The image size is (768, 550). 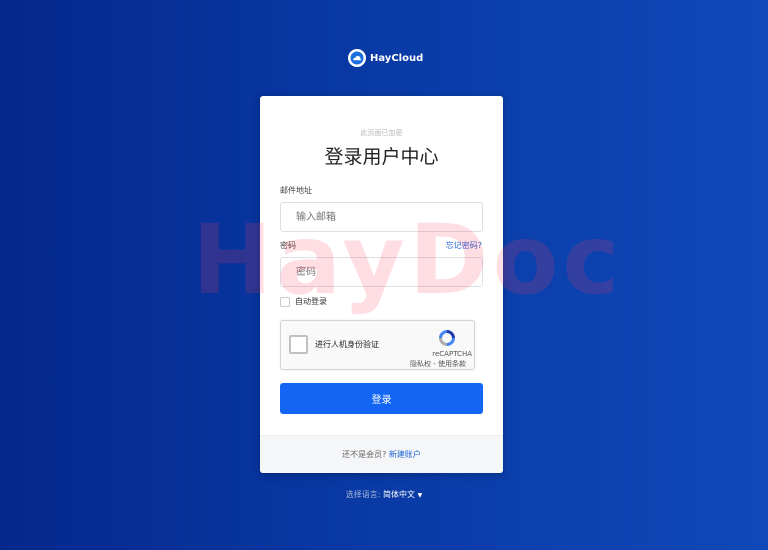 What do you see at coordinates (311, 301) in the screenshot?
I see `remember-label: 自动登录` at bounding box center [311, 301].